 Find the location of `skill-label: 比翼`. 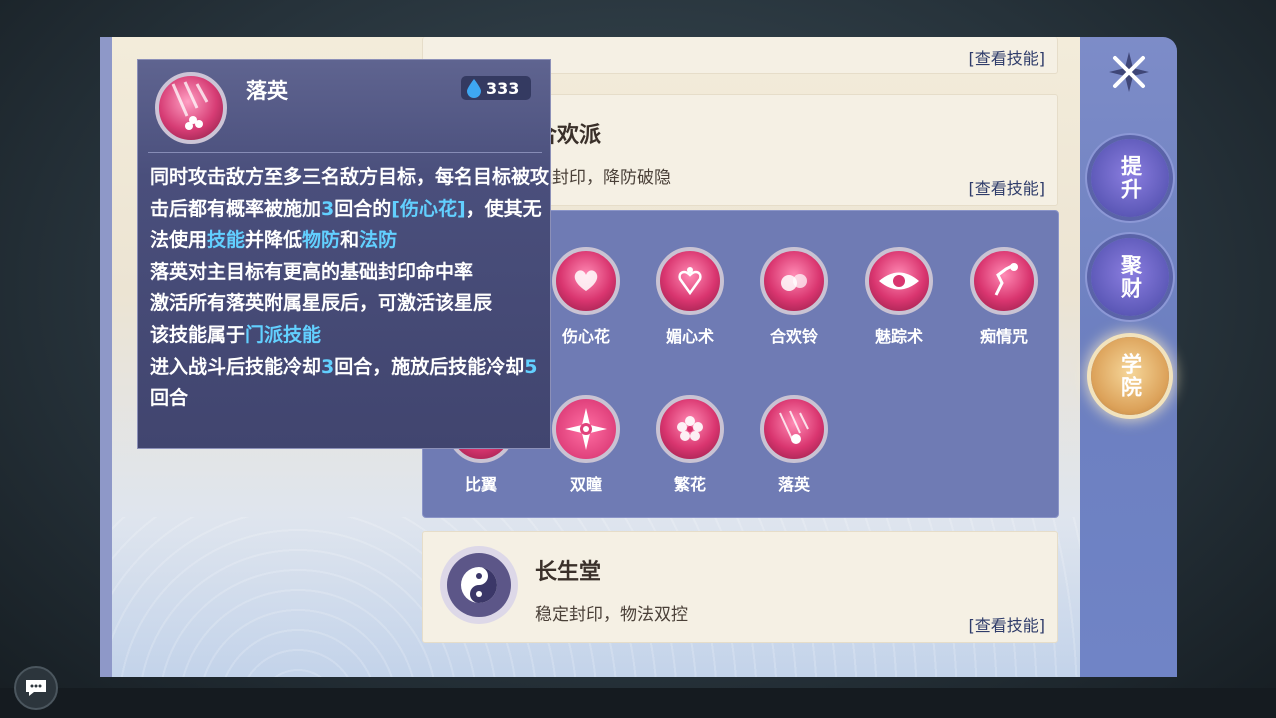

skill-label: 比翼 is located at coordinates (480, 484).